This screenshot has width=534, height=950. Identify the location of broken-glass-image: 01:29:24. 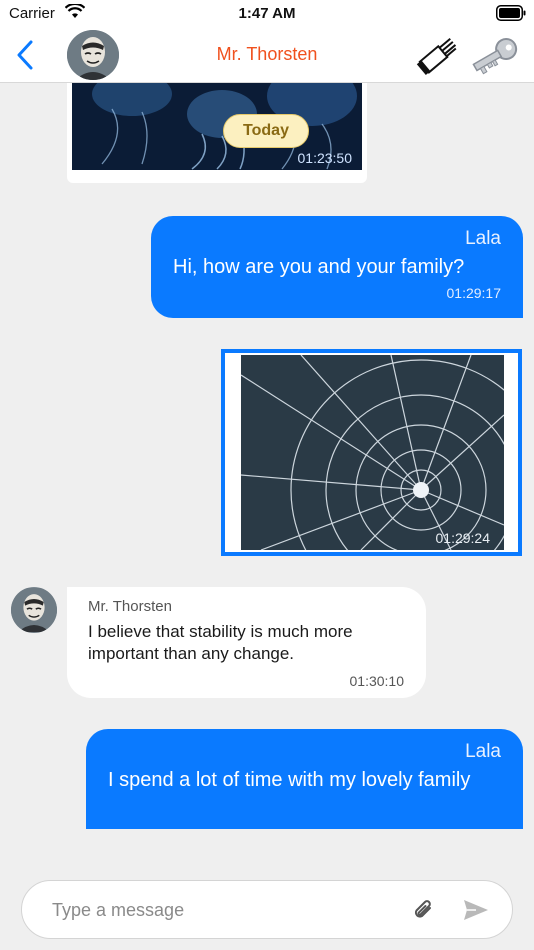
(372, 452).